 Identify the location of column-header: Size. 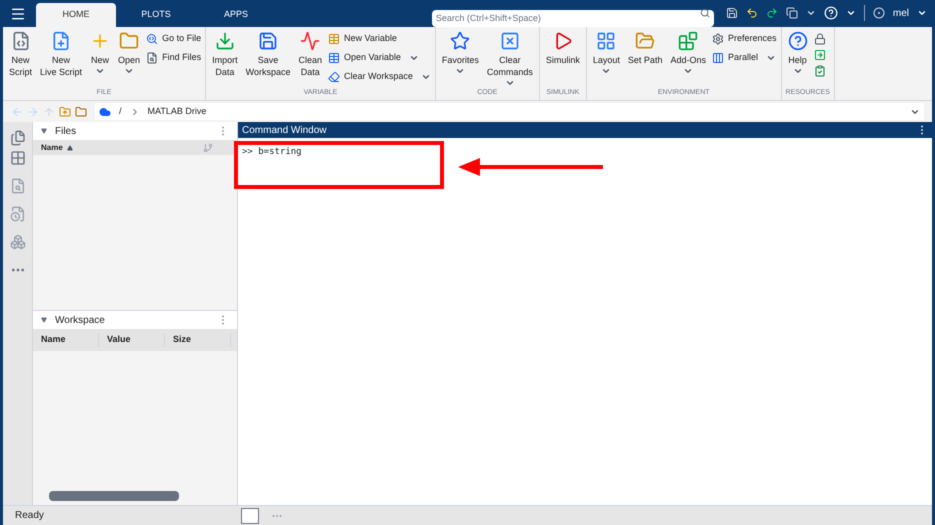
(198, 340).